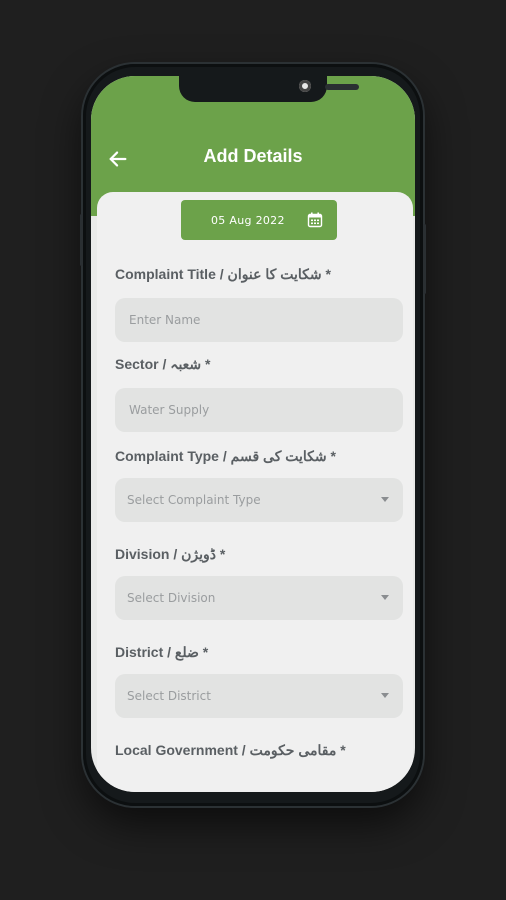 The height and width of the screenshot is (900, 506). I want to click on district-value: Select District, so click(169, 696).